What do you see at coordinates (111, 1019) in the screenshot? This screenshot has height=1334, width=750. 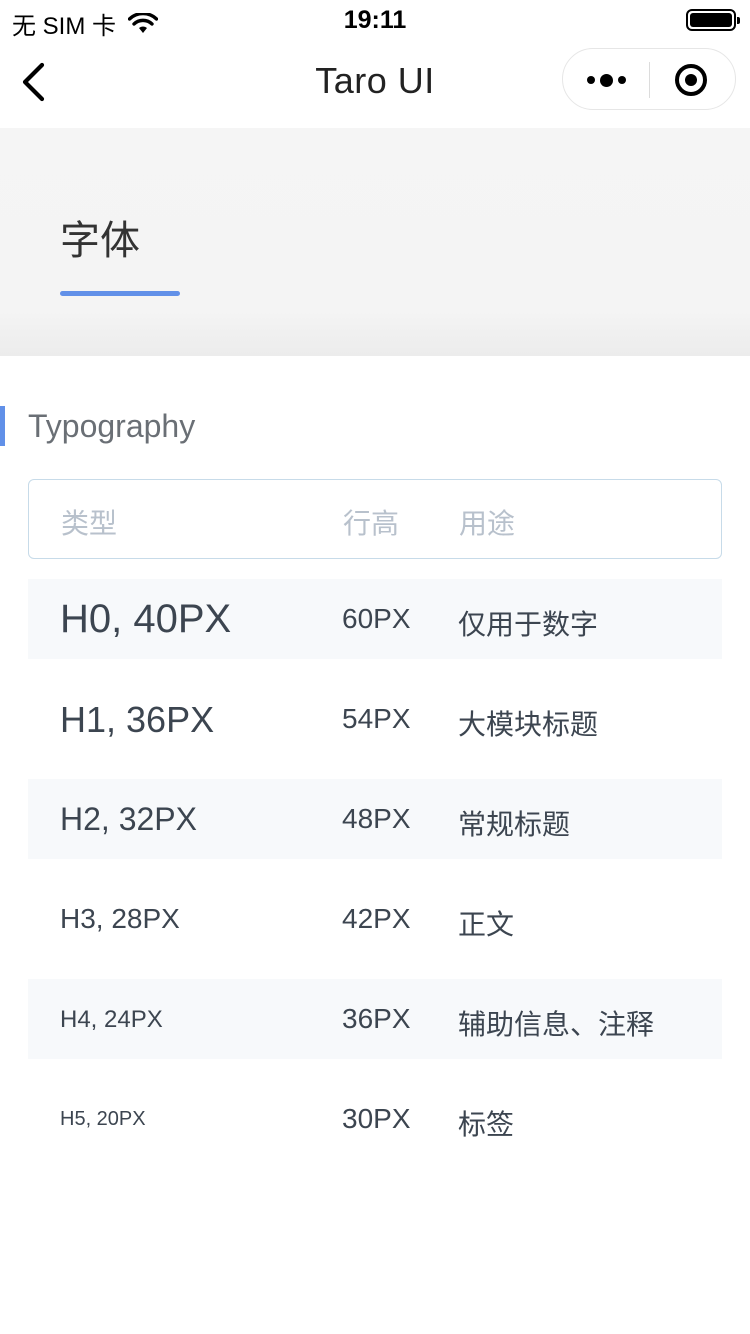 I see `type-cell: H4, 24PX` at bounding box center [111, 1019].